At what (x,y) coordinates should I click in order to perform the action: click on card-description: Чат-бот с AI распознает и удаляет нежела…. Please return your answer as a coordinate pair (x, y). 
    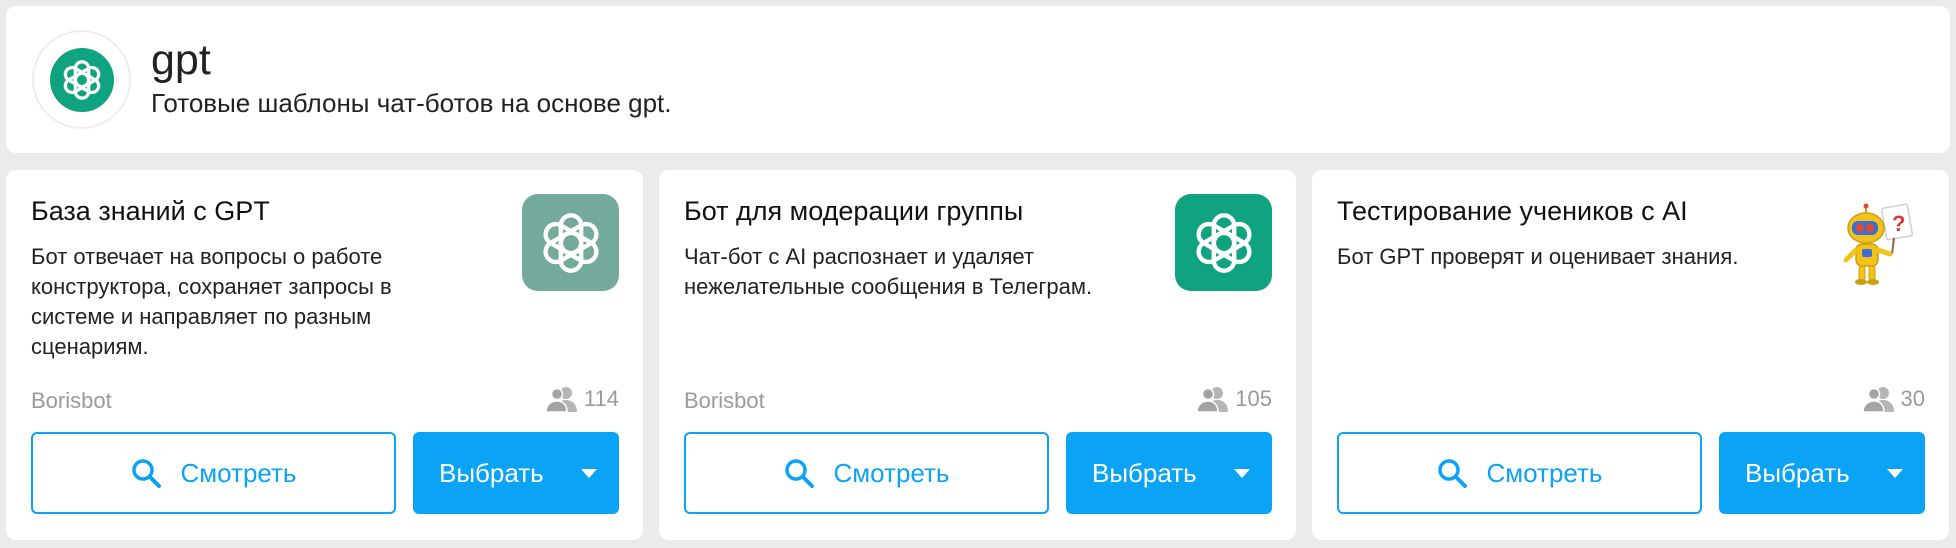
    Looking at the image, I should click on (888, 271).